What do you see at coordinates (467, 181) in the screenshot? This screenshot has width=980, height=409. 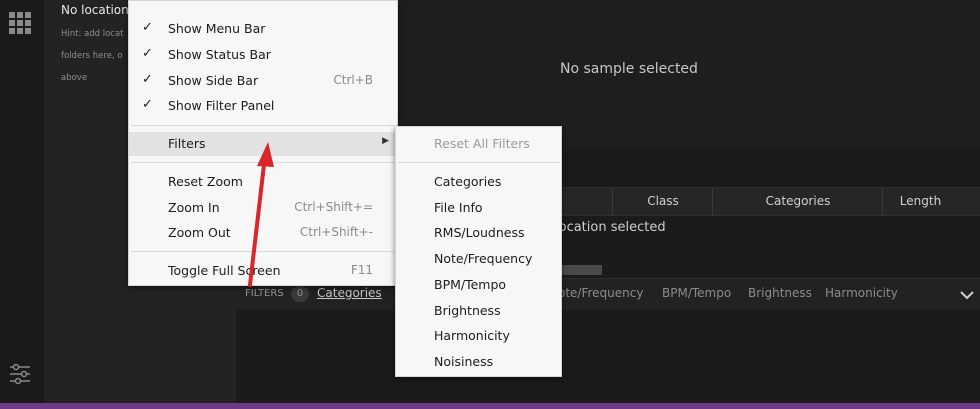 I see `submenu-item-categories: Categories` at bounding box center [467, 181].